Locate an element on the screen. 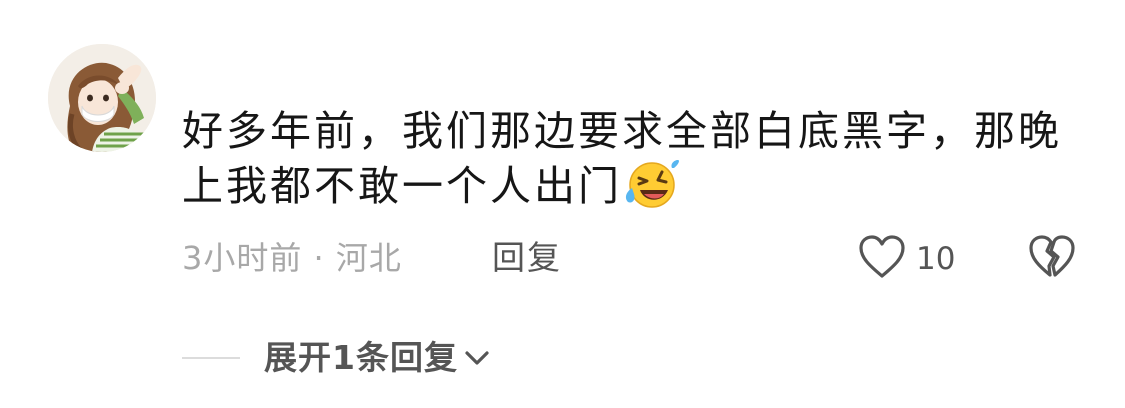  broken-heart-icon is located at coordinates (1052, 257).